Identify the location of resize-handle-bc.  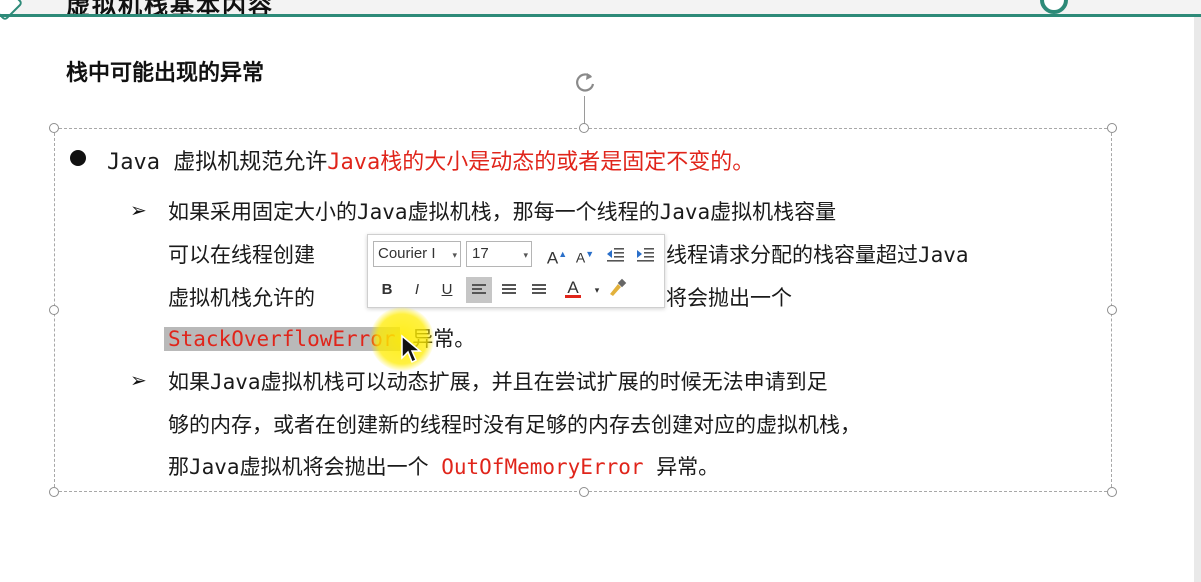
(584, 492).